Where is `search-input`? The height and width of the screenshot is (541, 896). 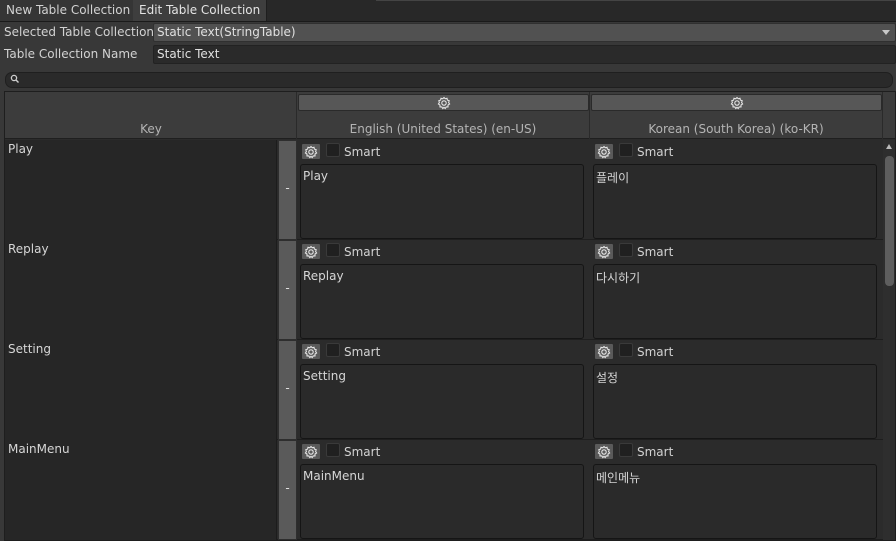
search-input is located at coordinates (449, 80).